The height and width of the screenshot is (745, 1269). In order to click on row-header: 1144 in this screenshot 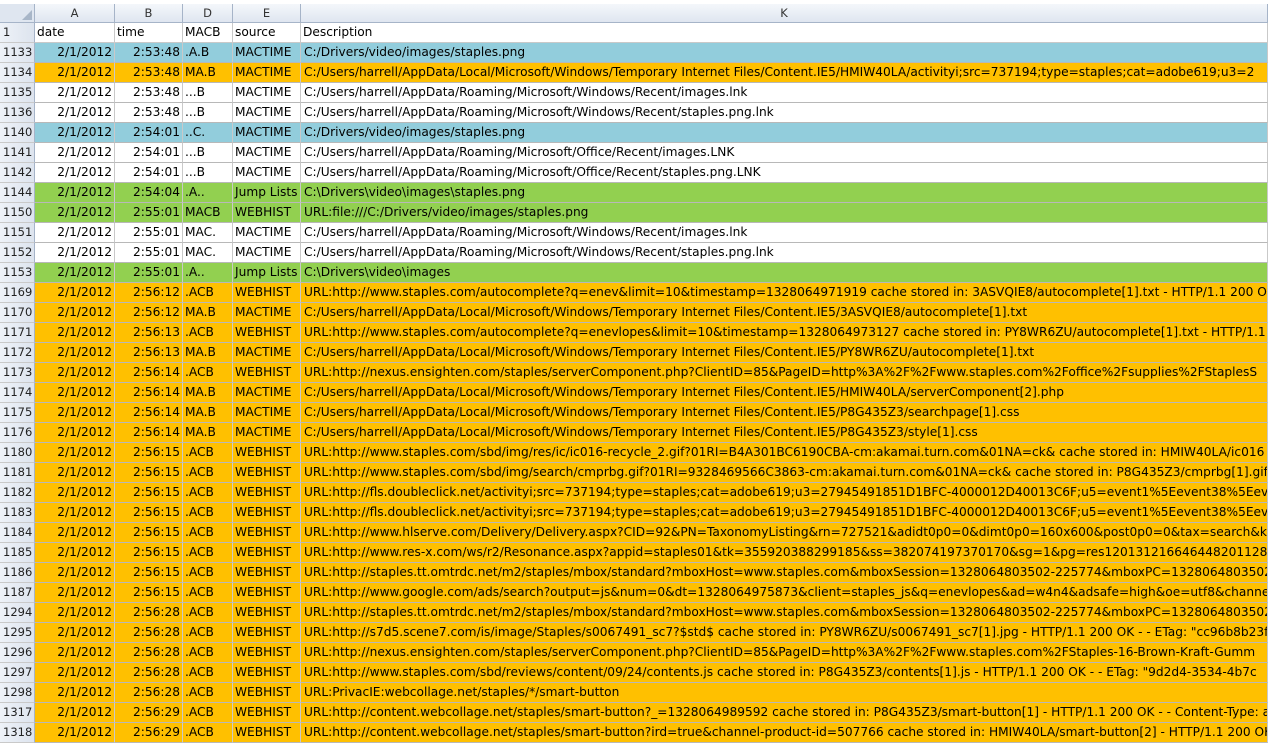, I will do `click(17, 193)`.